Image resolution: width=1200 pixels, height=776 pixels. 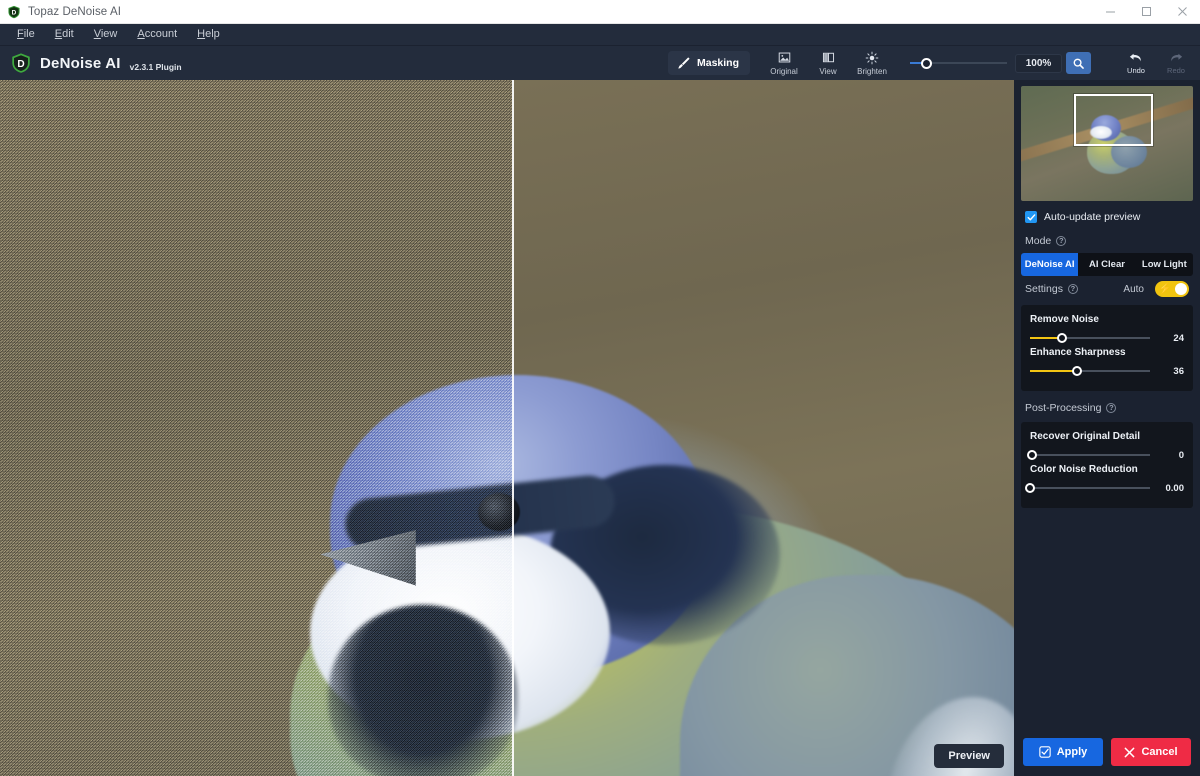 What do you see at coordinates (1177, 57) in the screenshot?
I see `redo-arrow-icon` at bounding box center [1177, 57].